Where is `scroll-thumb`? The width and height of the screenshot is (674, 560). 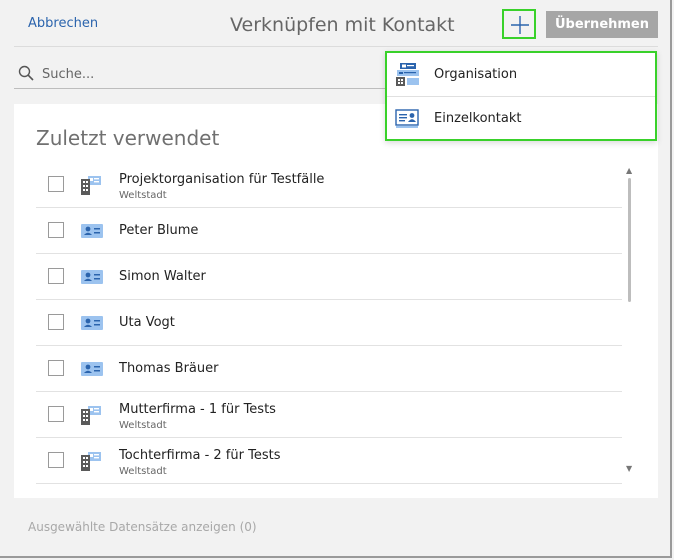 scroll-thumb is located at coordinates (629, 240).